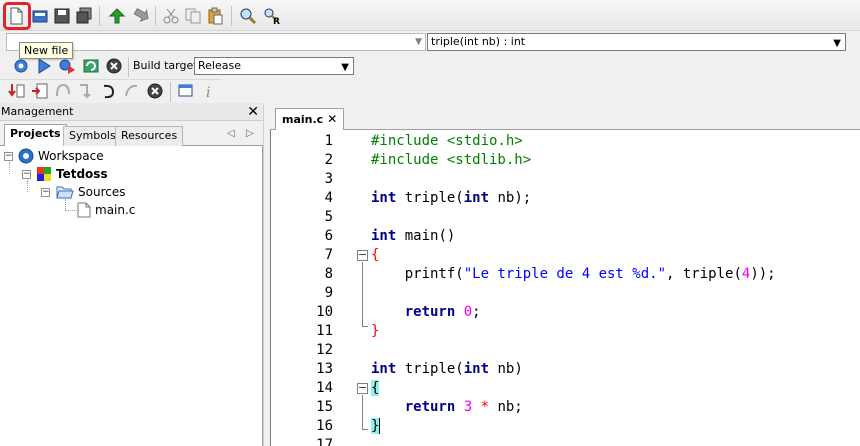 This screenshot has height=446, width=860. I want to click on matched-brace: }, so click(375, 426).